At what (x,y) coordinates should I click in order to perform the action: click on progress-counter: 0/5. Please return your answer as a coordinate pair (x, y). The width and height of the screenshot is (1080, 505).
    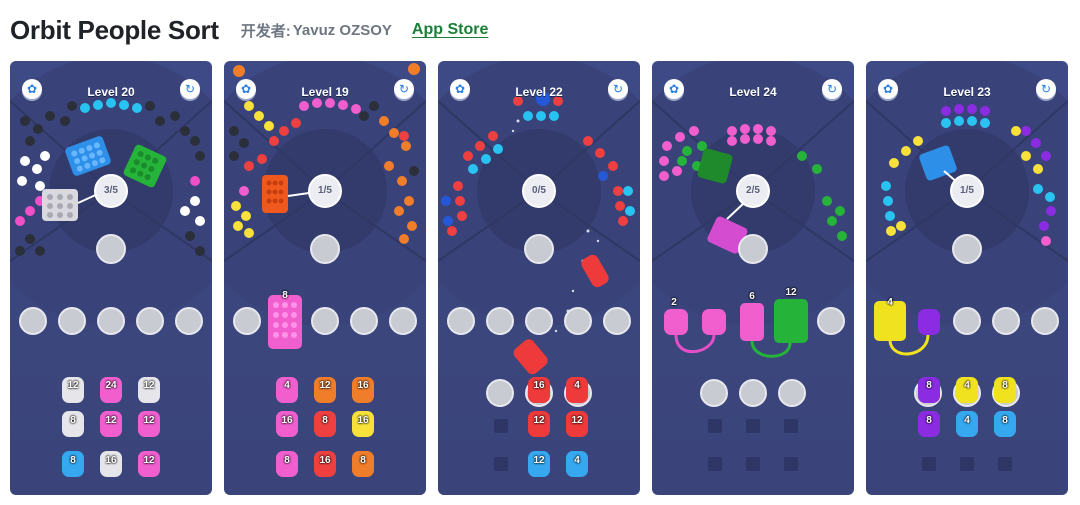
    Looking at the image, I should click on (539, 190).